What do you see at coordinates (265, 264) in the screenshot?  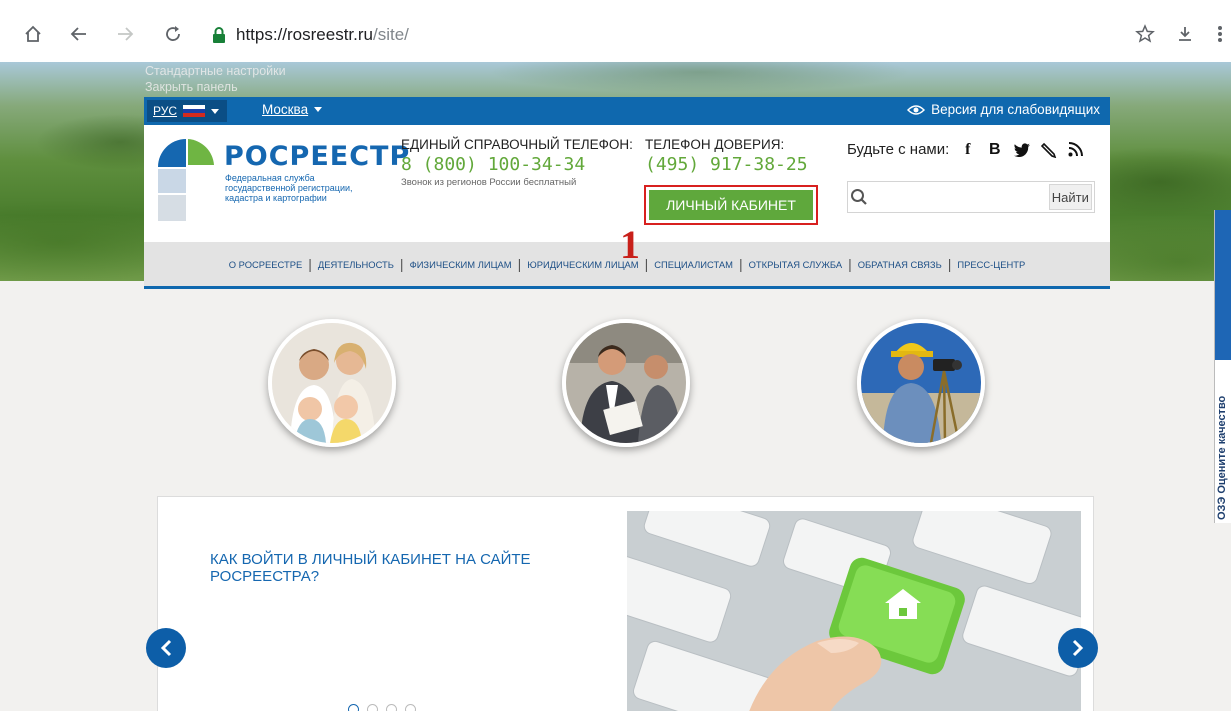 I see `nav-item-about: О РОСРЕЕСТРЕ` at bounding box center [265, 264].